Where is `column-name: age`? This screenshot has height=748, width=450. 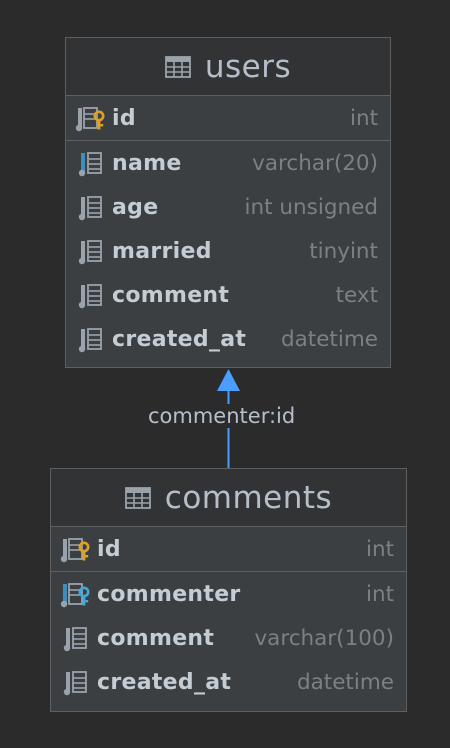 column-name: age is located at coordinates (135, 207).